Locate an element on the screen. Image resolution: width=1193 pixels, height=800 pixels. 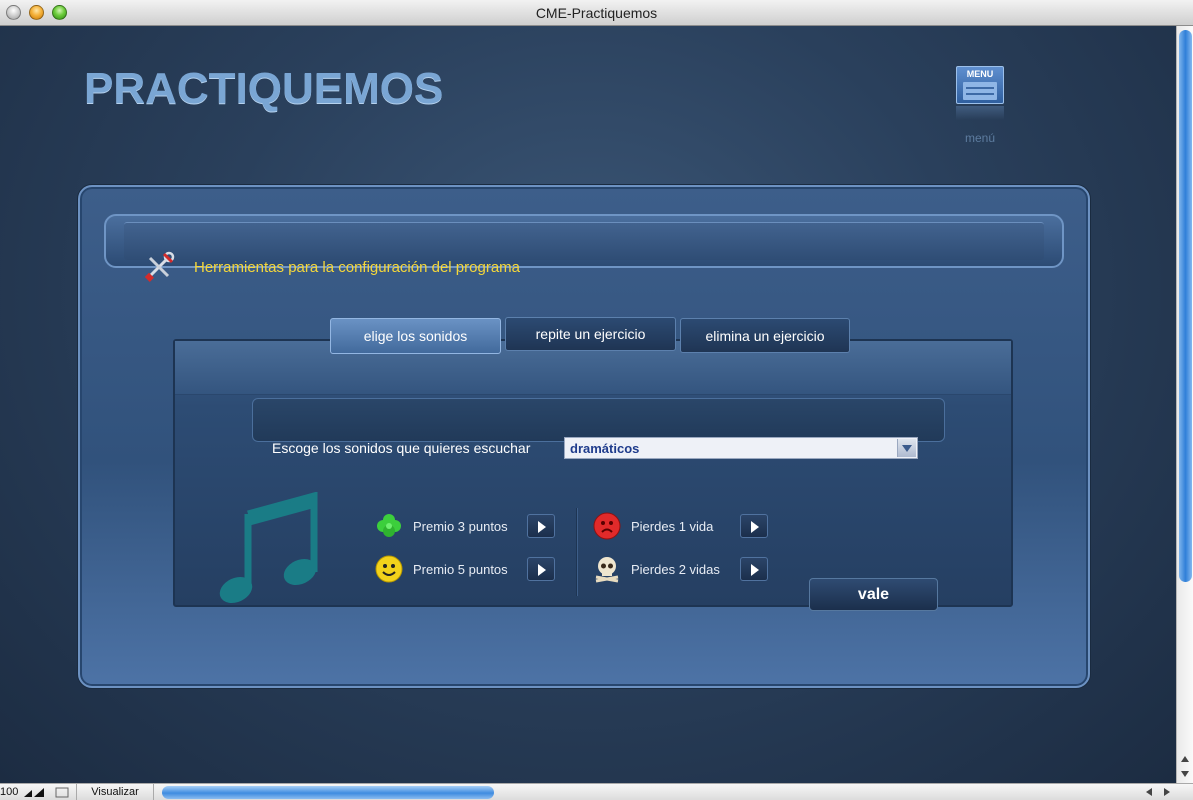
menu-icon is located at coordinates (980, 91).